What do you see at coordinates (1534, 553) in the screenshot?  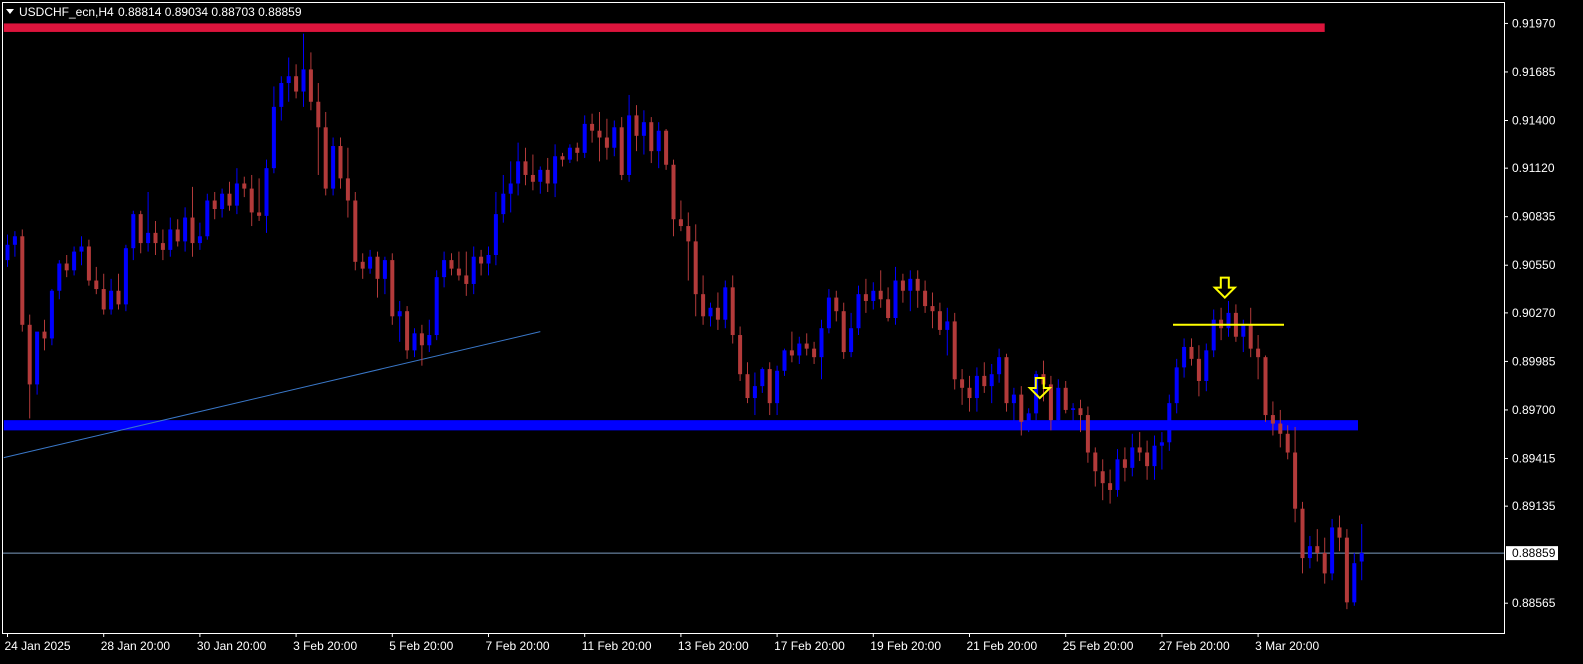 I see `current-price-label-text: 0.88859` at bounding box center [1534, 553].